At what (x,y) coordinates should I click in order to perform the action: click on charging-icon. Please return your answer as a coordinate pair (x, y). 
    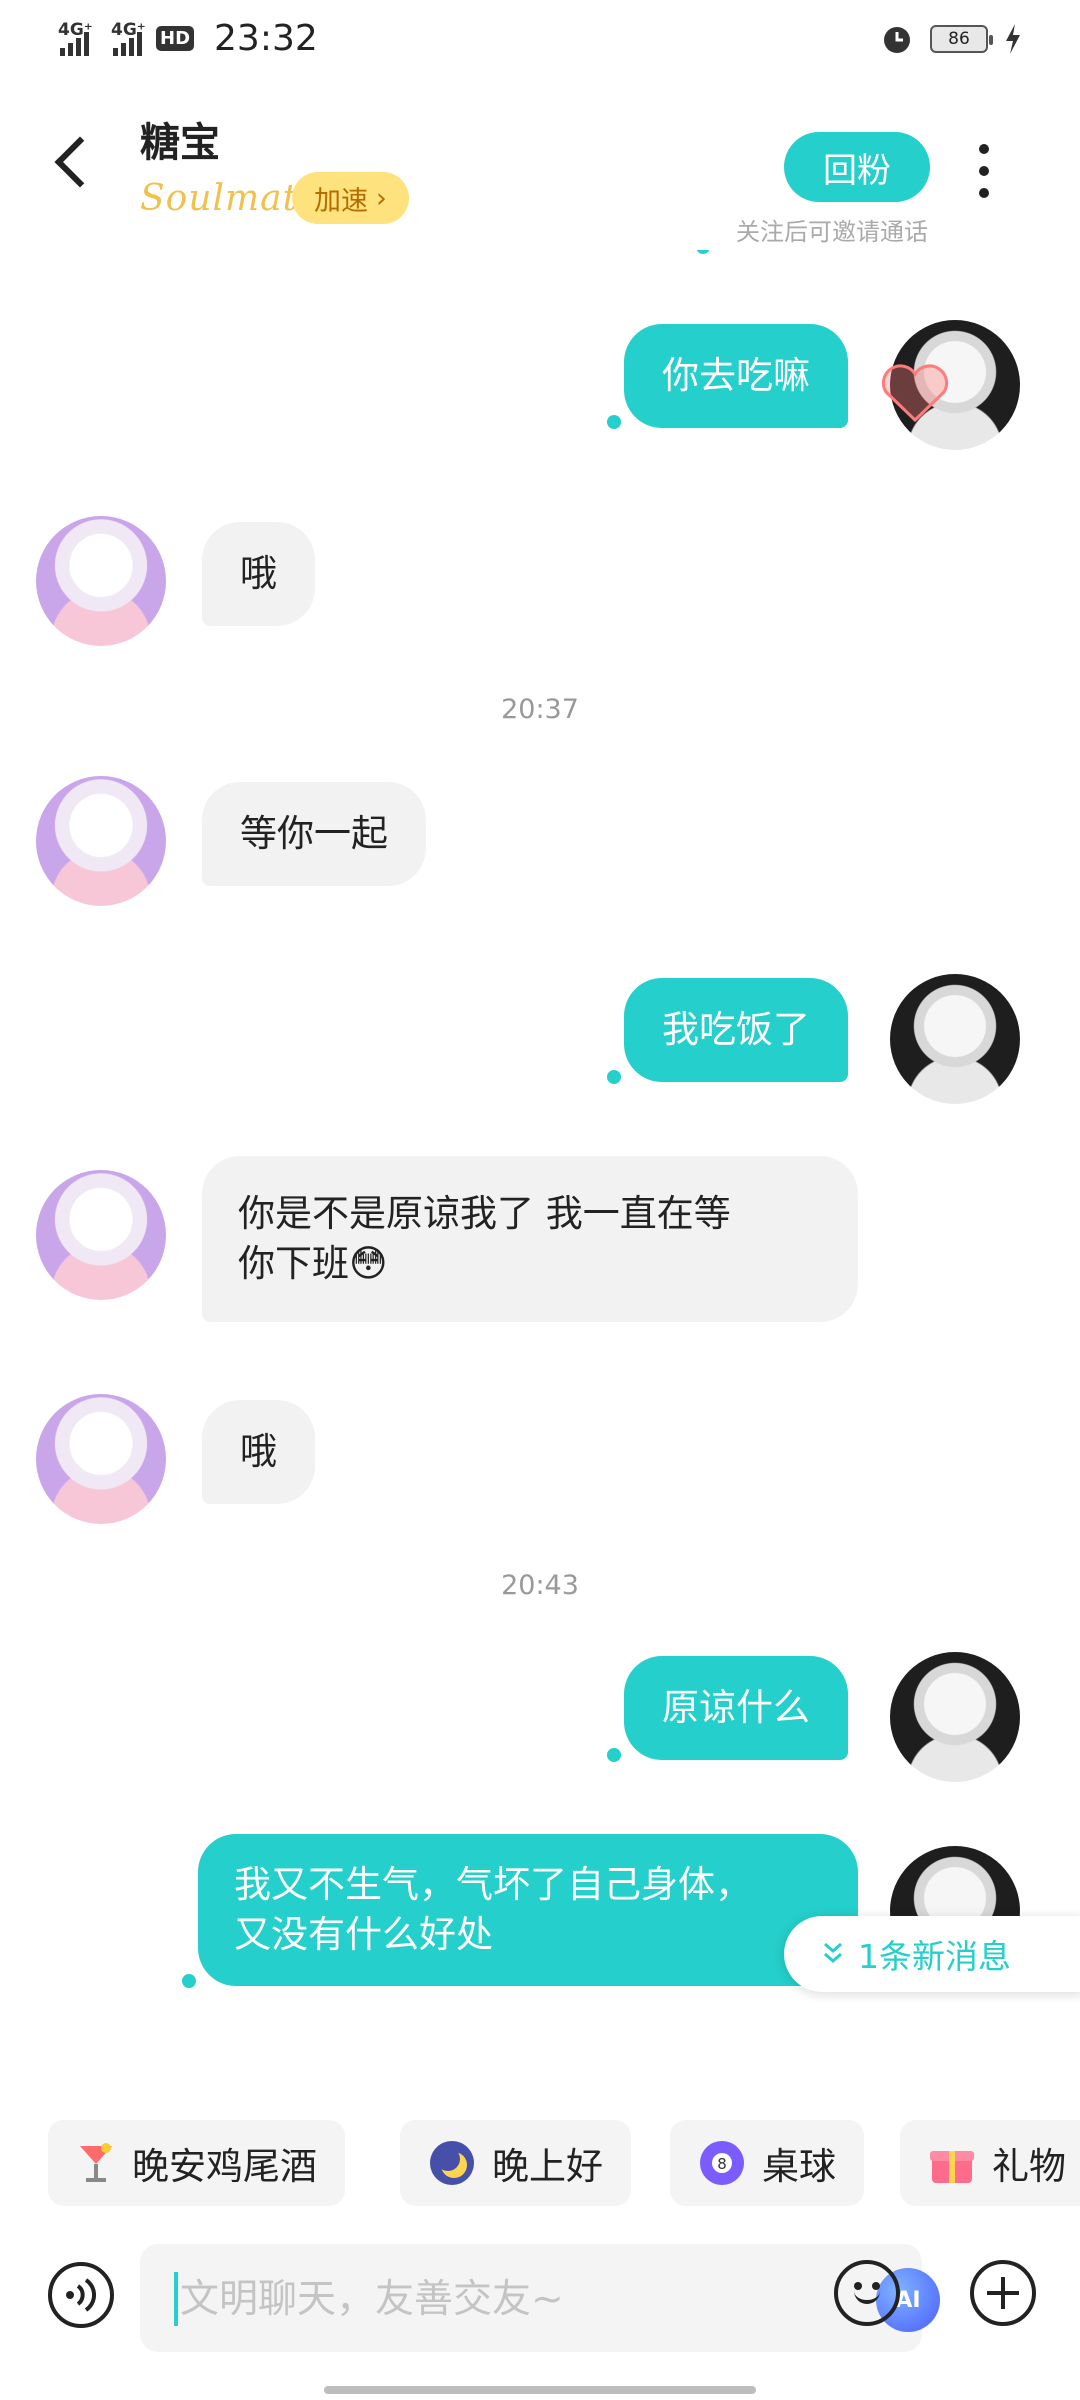
    Looking at the image, I should click on (1013, 39).